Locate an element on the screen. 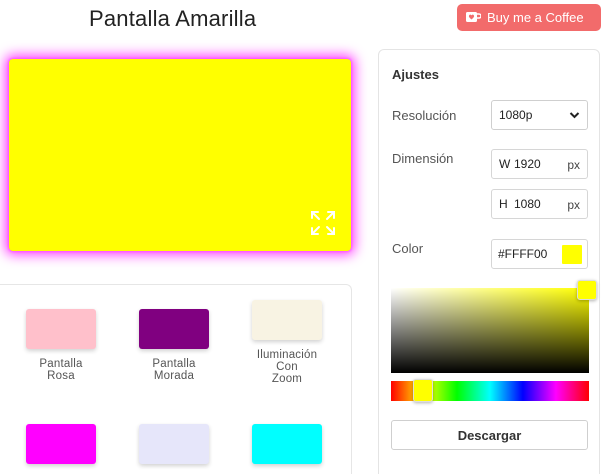 The width and height of the screenshot is (606, 474). preset-label: Pantalla Morada is located at coordinates (174, 370).